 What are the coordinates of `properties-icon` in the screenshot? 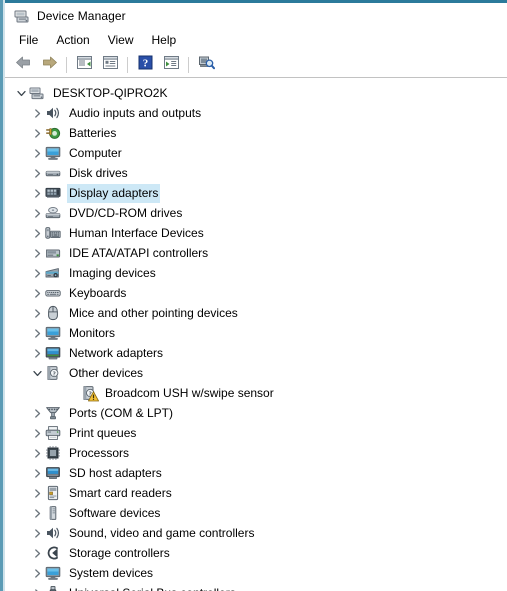 It's located at (110, 65).